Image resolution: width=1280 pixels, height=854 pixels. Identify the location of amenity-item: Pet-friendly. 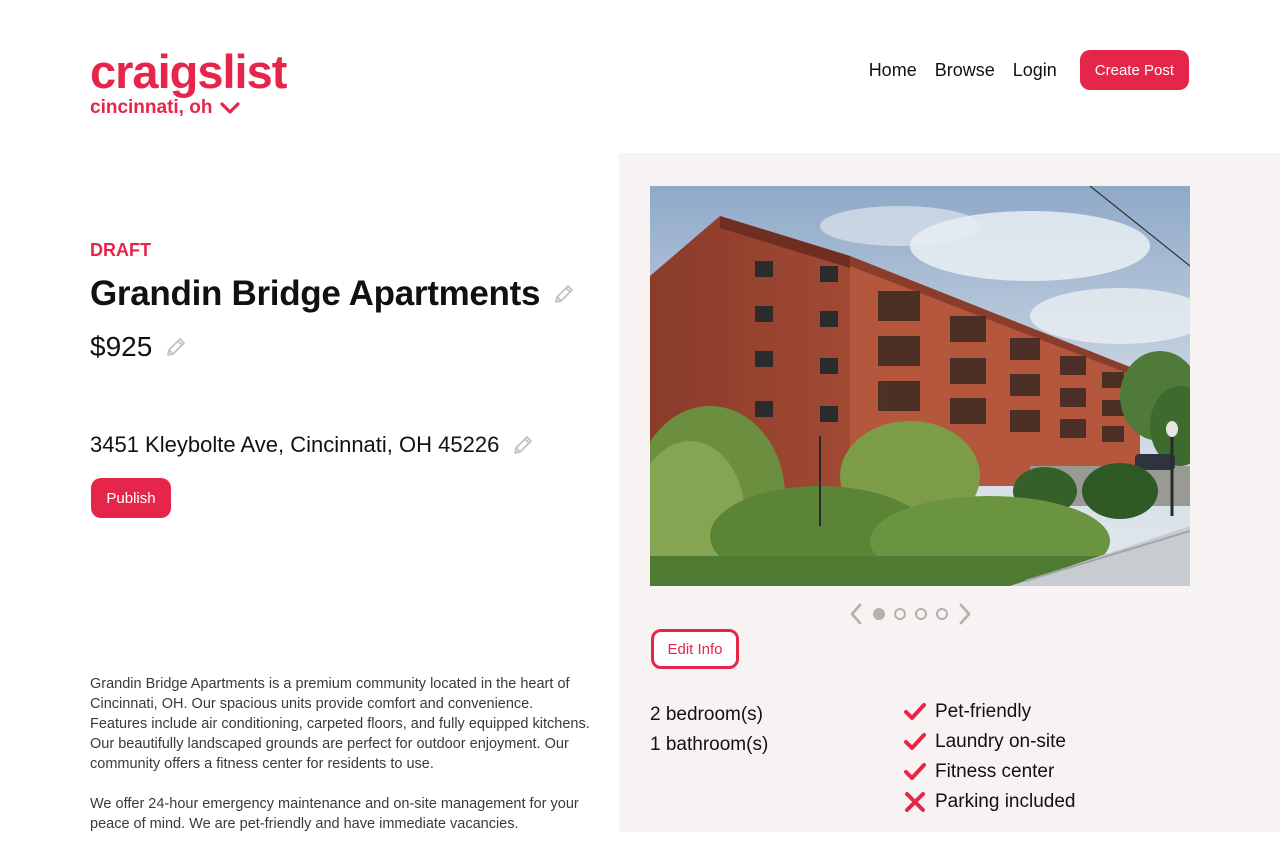
(989, 712).